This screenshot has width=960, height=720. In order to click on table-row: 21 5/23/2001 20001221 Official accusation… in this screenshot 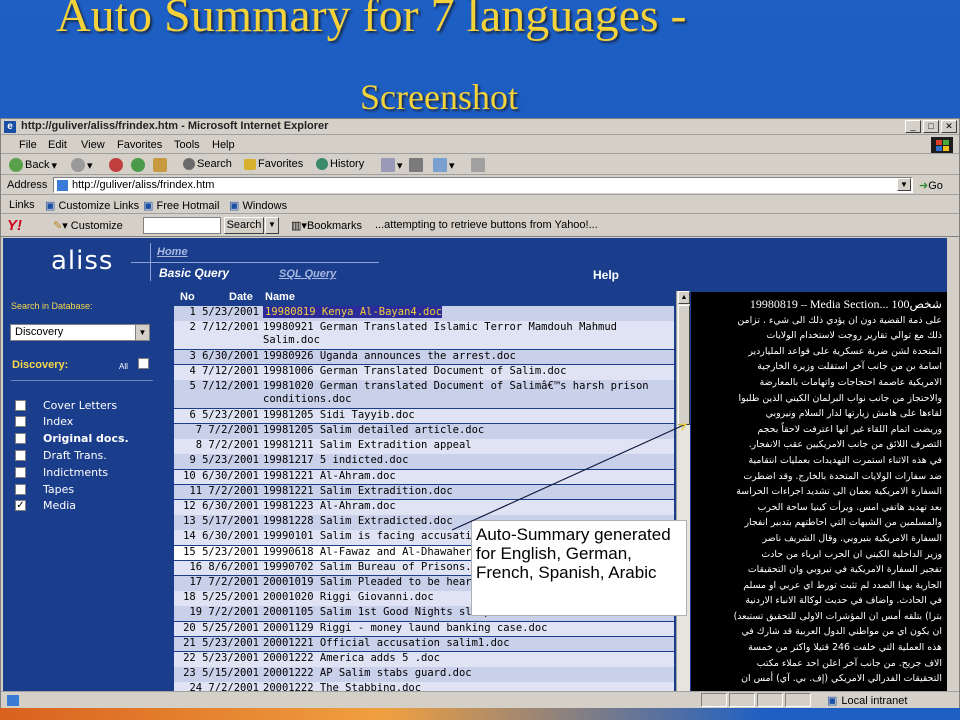, I will do `click(424, 644)`.